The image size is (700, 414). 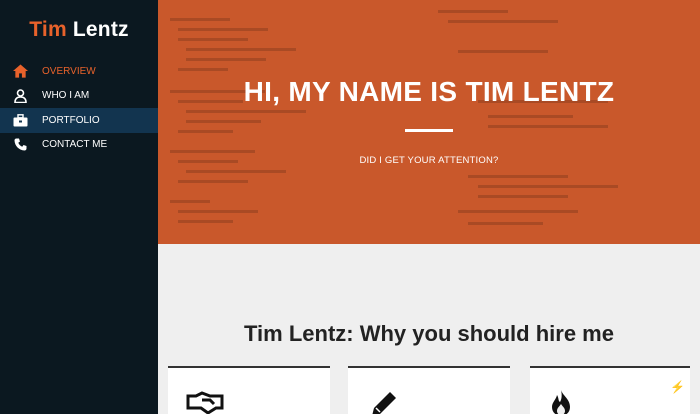 What do you see at coordinates (66, 96) in the screenshot?
I see `nav-item-label: WHO I AM` at bounding box center [66, 96].